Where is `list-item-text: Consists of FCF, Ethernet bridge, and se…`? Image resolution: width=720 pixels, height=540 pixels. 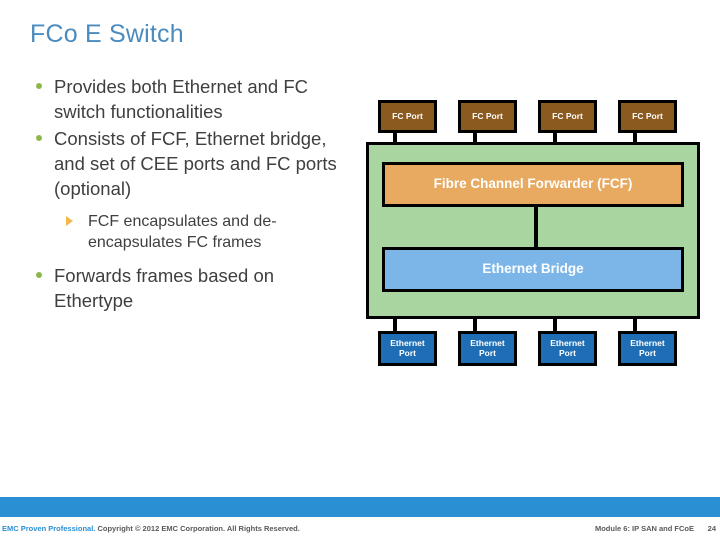
list-item-text: Consists of FCF, Ethernet bridge, and se… is located at coordinates (195, 163).